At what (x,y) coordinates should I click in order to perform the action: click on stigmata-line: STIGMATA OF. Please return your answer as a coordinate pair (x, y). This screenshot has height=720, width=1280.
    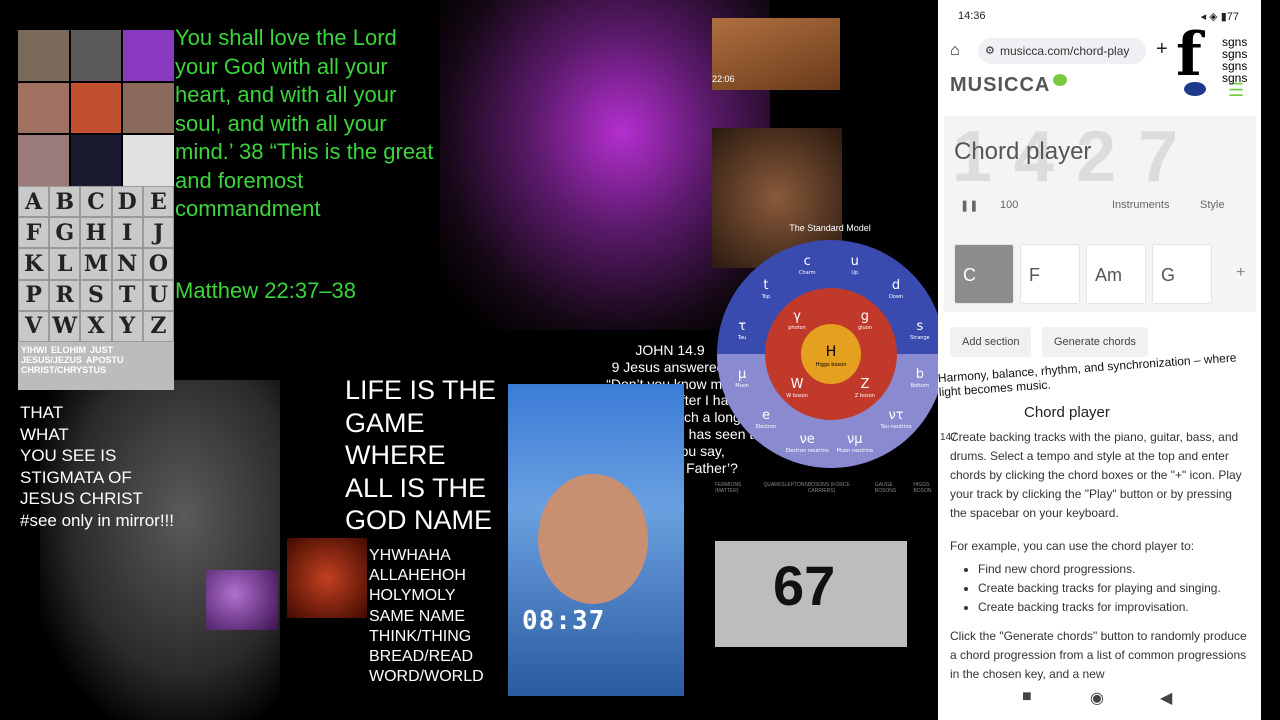
    Looking at the image, I should click on (76, 477).